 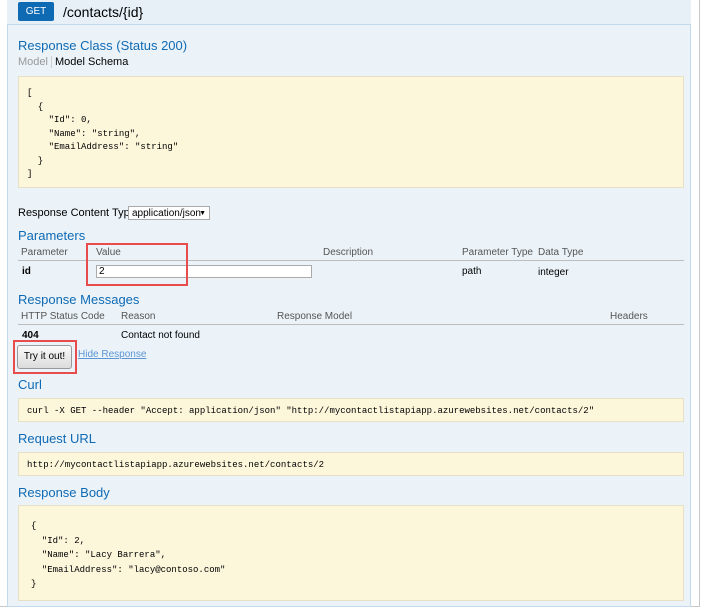 I want to click on schema-line: "Id": 0,, so click(x=59, y=120).